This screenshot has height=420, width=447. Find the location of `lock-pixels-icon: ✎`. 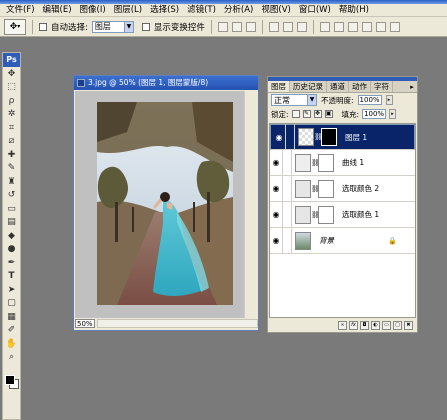

lock-pixels-icon: ✎ is located at coordinates (306, 114).